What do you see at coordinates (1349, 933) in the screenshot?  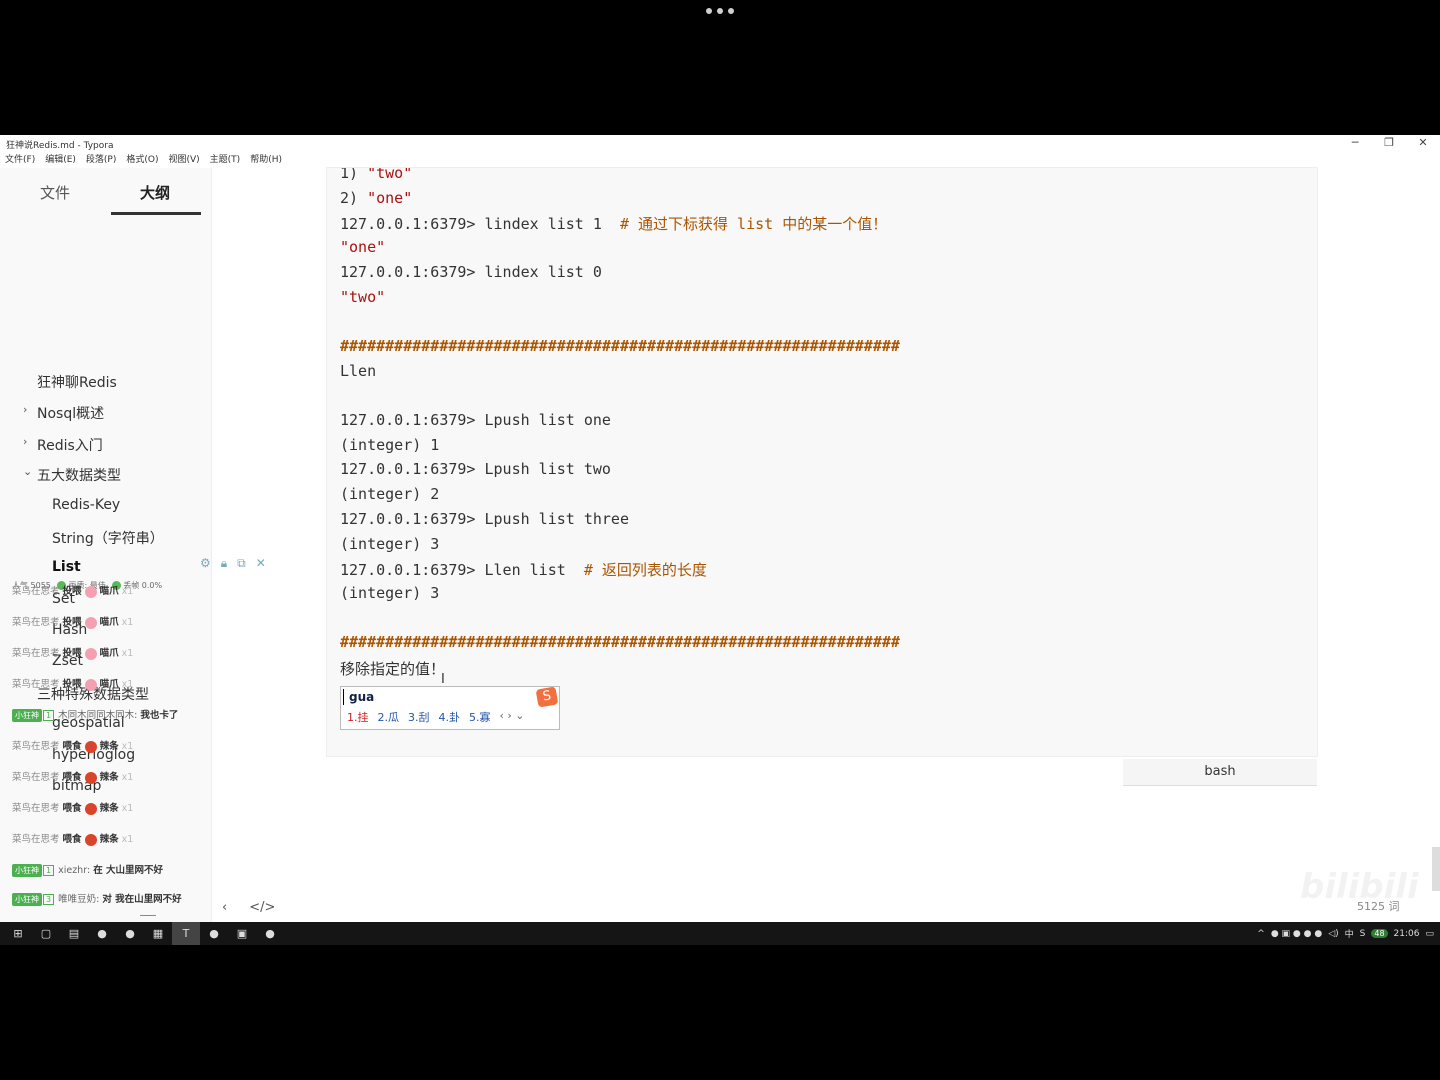 I see `ime-lang-indicator: 中` at bounding box center [1349, 933].